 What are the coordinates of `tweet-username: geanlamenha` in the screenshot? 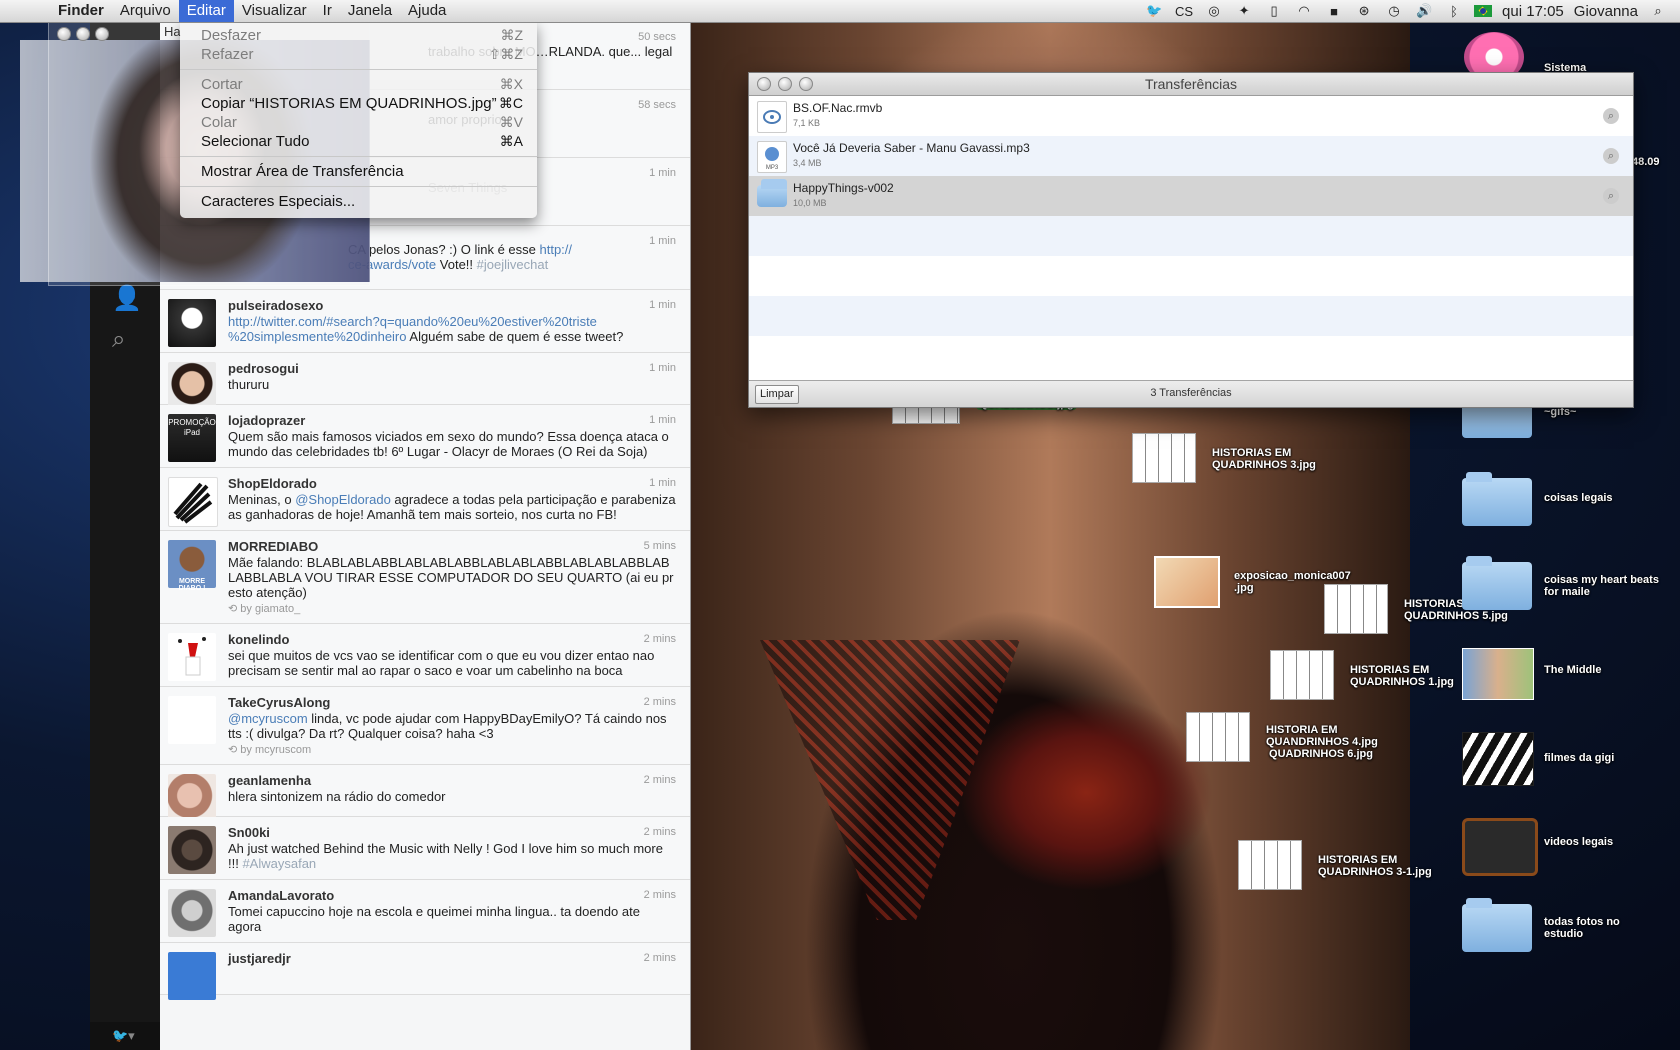 It's located at (452, 780).